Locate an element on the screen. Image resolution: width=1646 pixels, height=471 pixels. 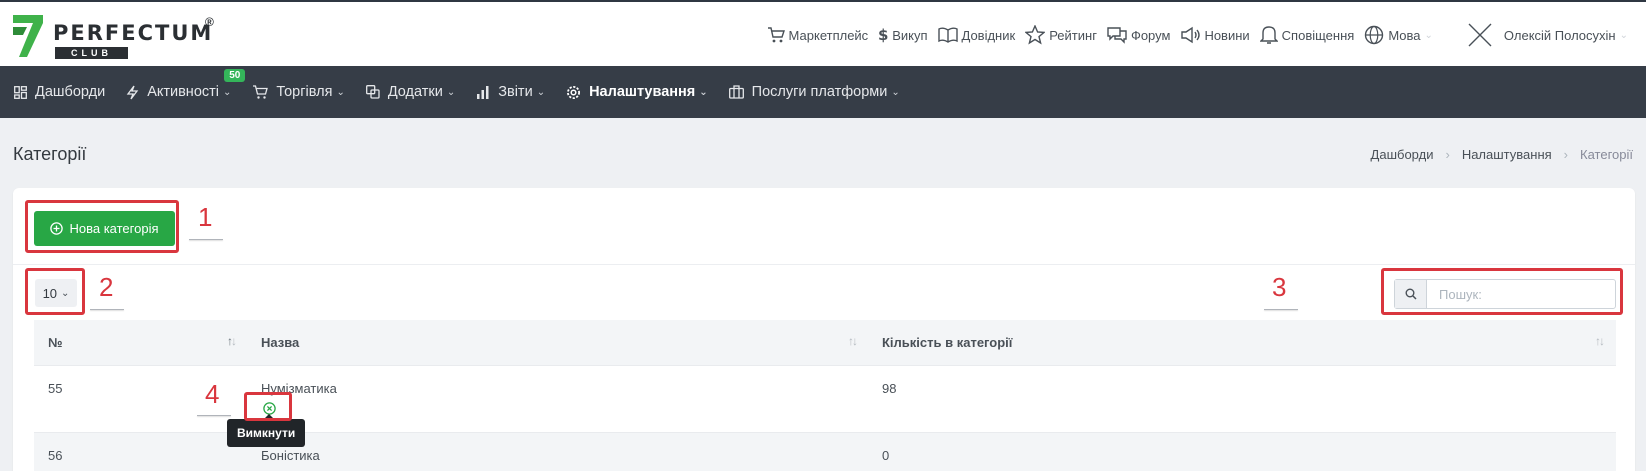
mainnav-trade: Торгівля ⌄ is located at coordinates (298, 92).